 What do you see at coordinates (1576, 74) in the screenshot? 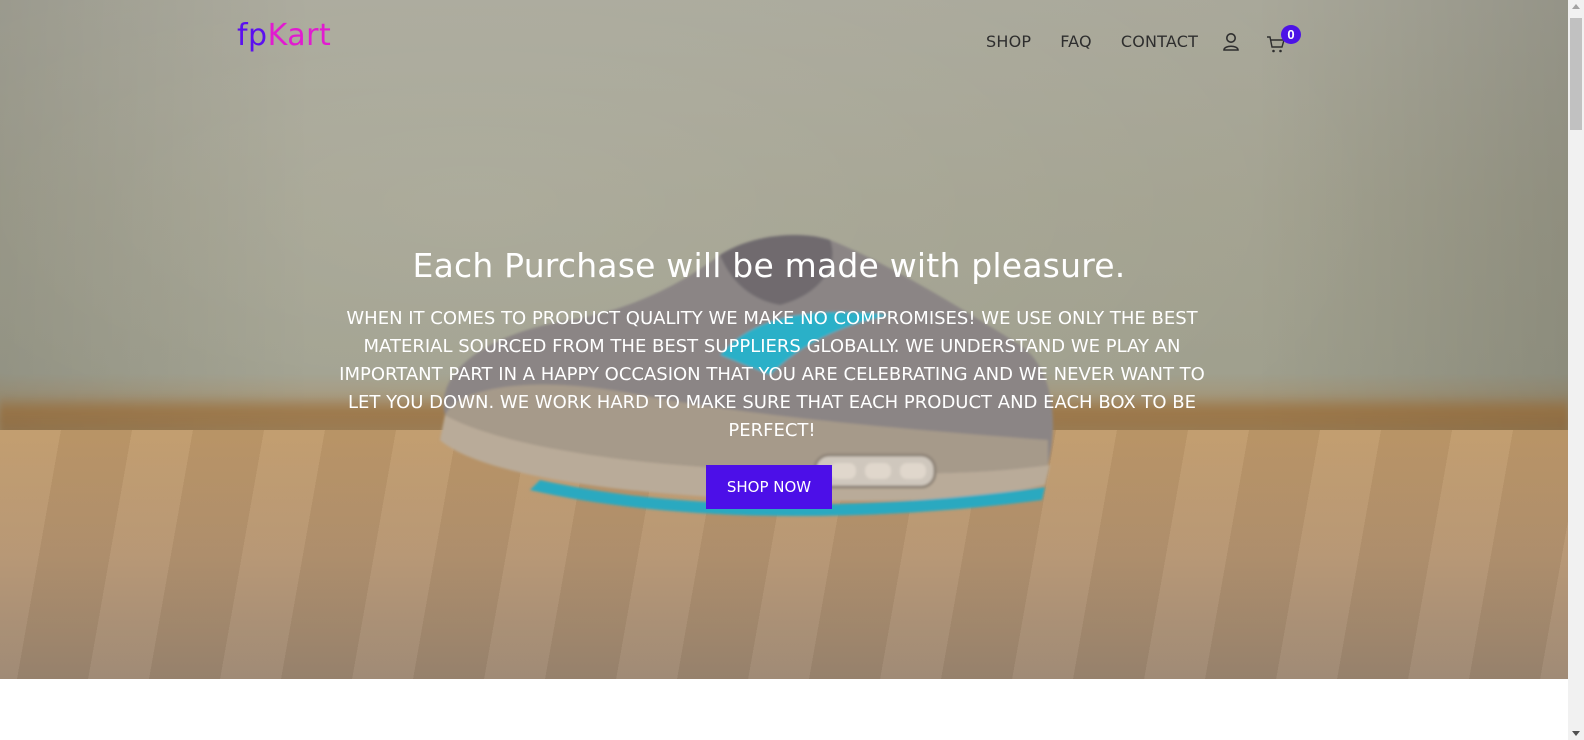
I see `scrollbar-thumb` at bounding box center [1576, 74].